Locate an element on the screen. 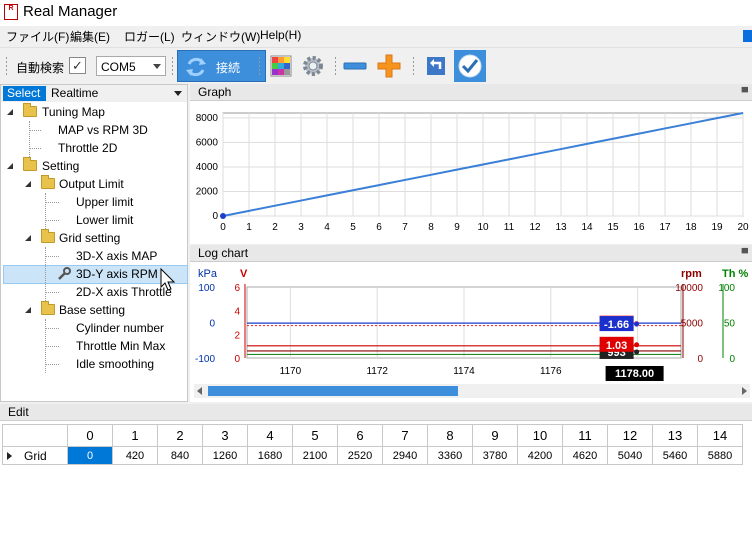 This screenshot has height=548, width=752. tree-item-upper-limit: Upper limit is located at coordinates (104, 202).